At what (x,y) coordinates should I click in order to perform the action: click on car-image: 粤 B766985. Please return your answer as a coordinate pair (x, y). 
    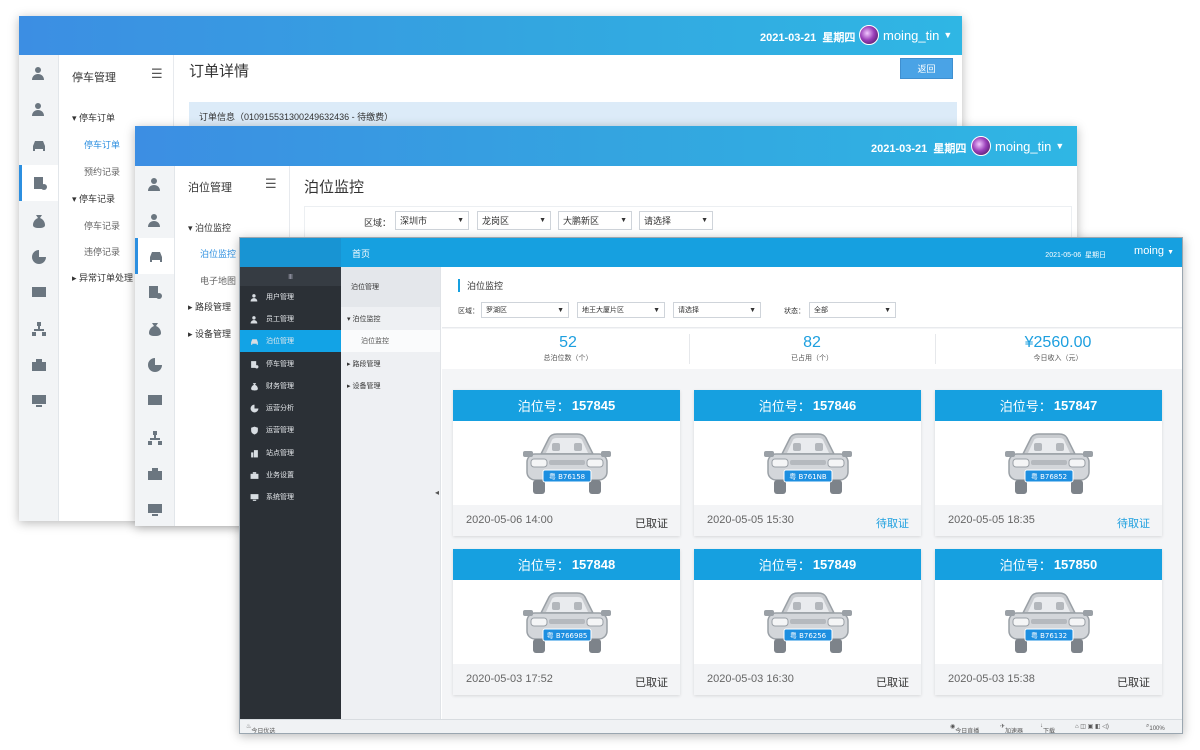
    Looking at the image, I should click on (567, 623).